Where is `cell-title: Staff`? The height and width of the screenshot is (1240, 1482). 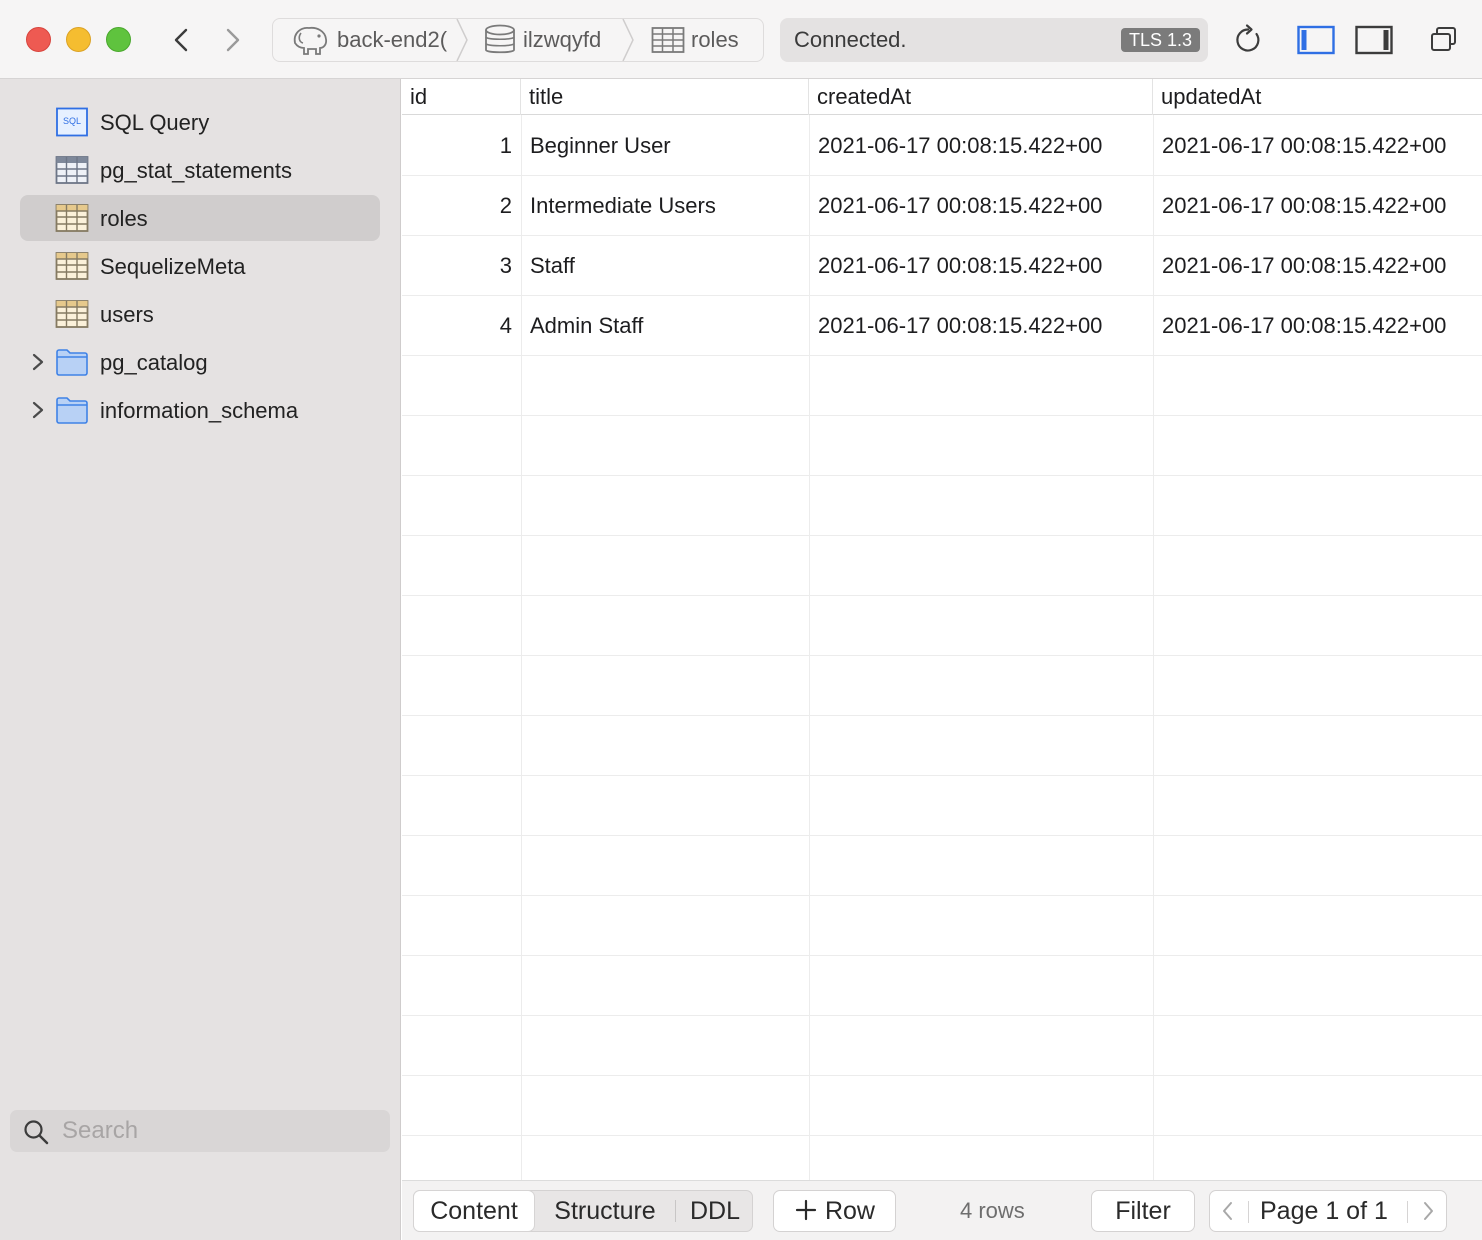 cell-title: Staff is located at coordinates (668, 266).